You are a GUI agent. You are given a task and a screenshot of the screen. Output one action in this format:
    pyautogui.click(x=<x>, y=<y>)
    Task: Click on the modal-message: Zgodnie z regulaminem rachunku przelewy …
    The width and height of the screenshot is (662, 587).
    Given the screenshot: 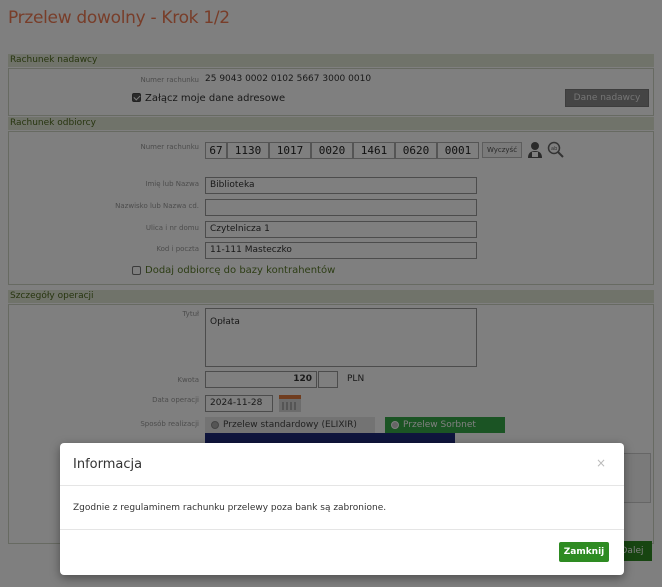 What is the action you would take?
    pyautogui.click(x=230, y=508)
    